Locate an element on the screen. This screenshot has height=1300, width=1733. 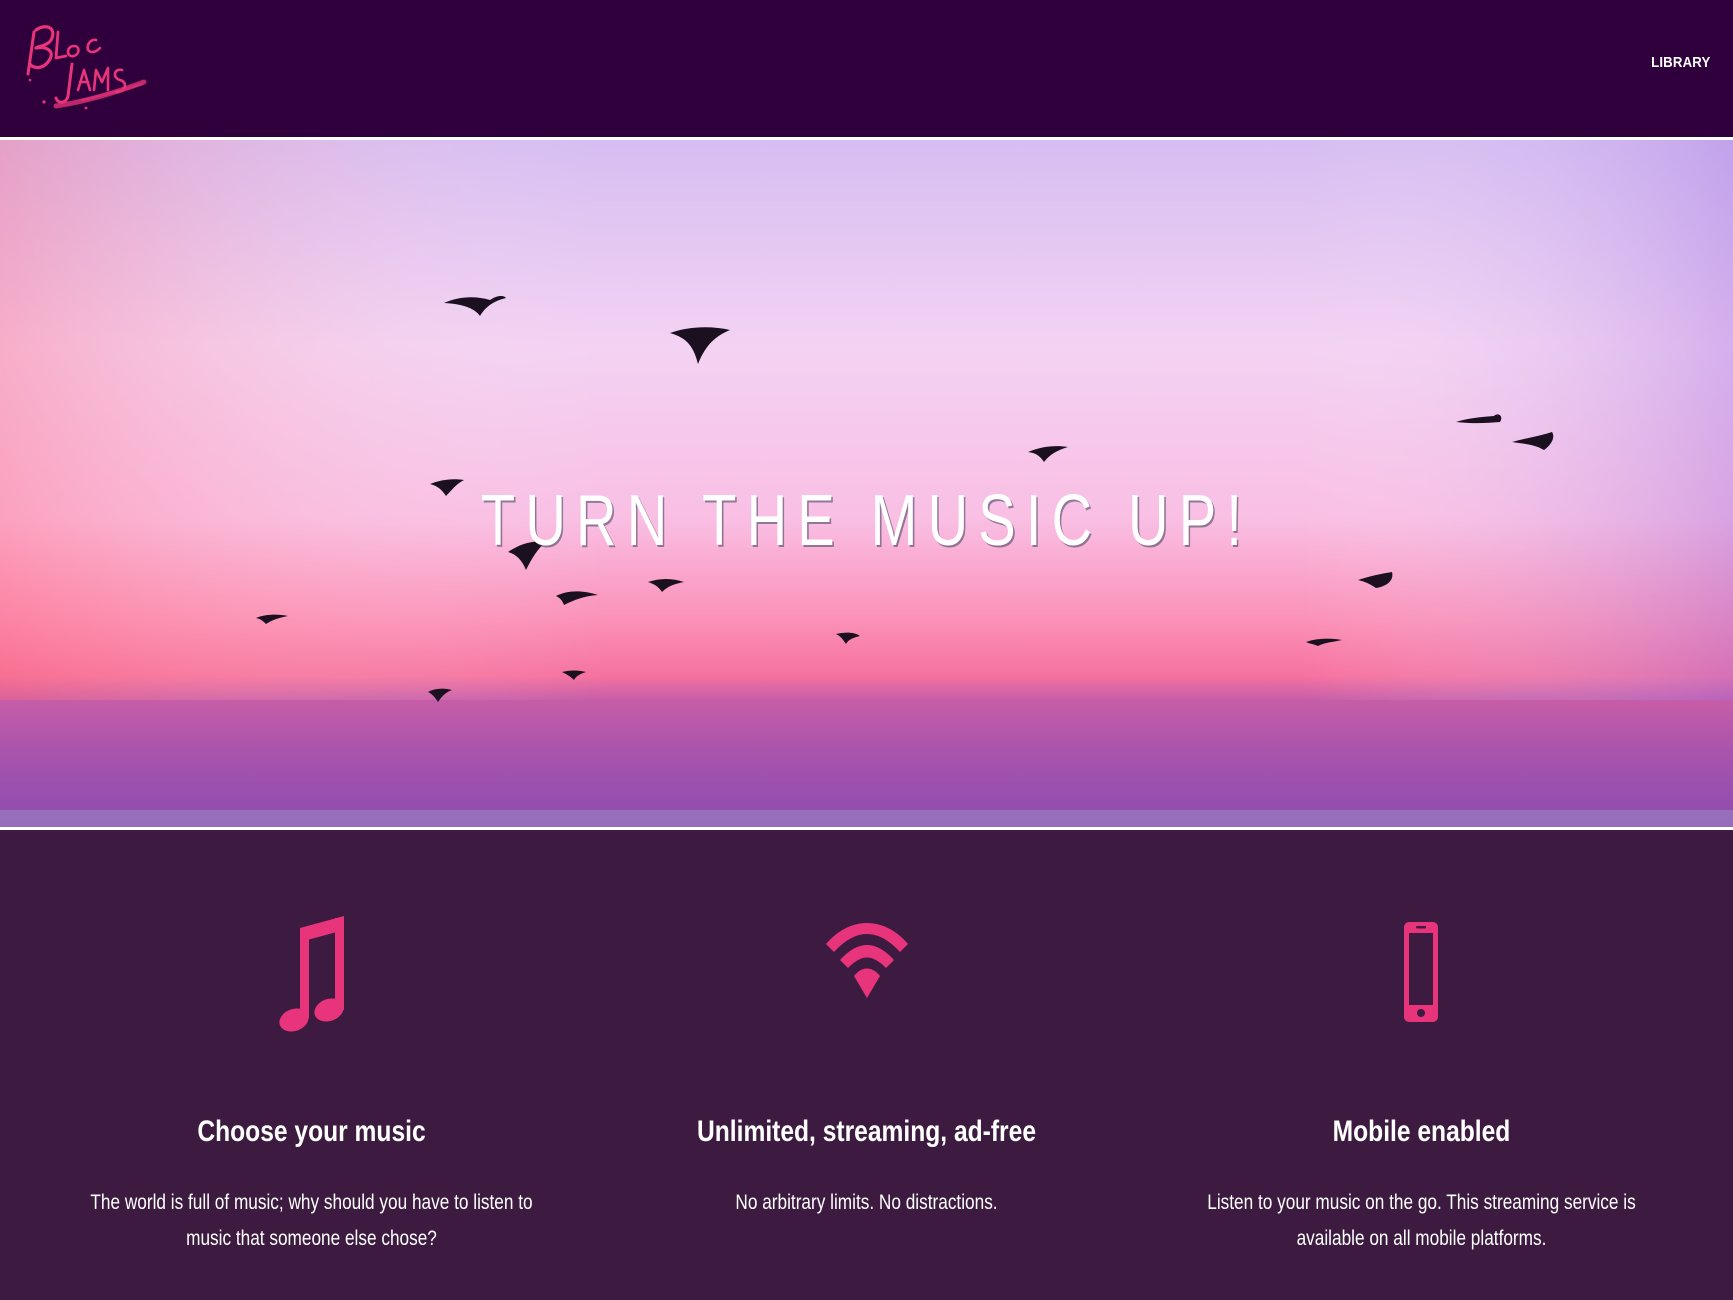
nav-link-library: LIBRARY is located at coordinates (1681, 62).